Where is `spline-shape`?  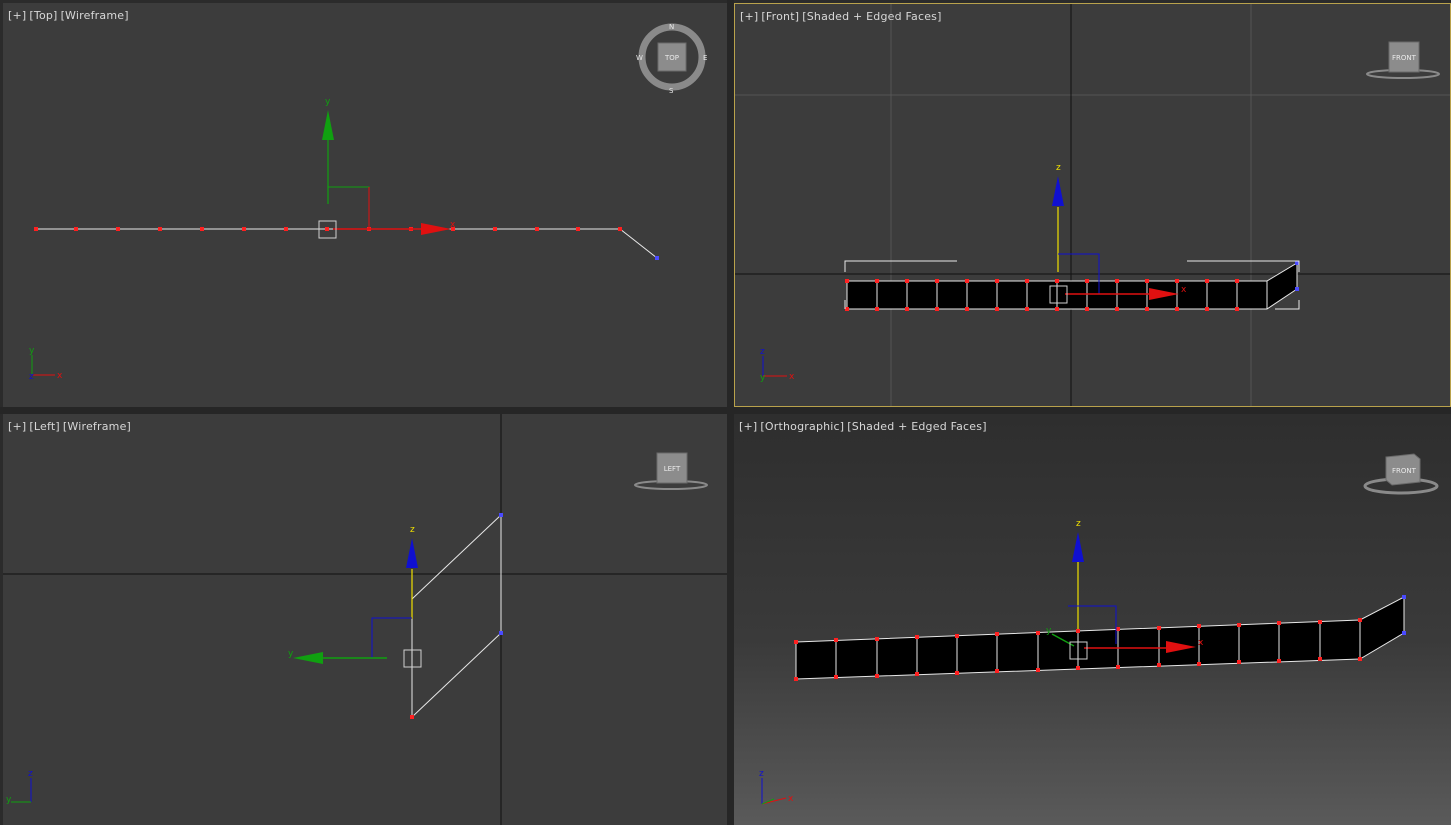 spline-shape is located at coordinates (347, 243).